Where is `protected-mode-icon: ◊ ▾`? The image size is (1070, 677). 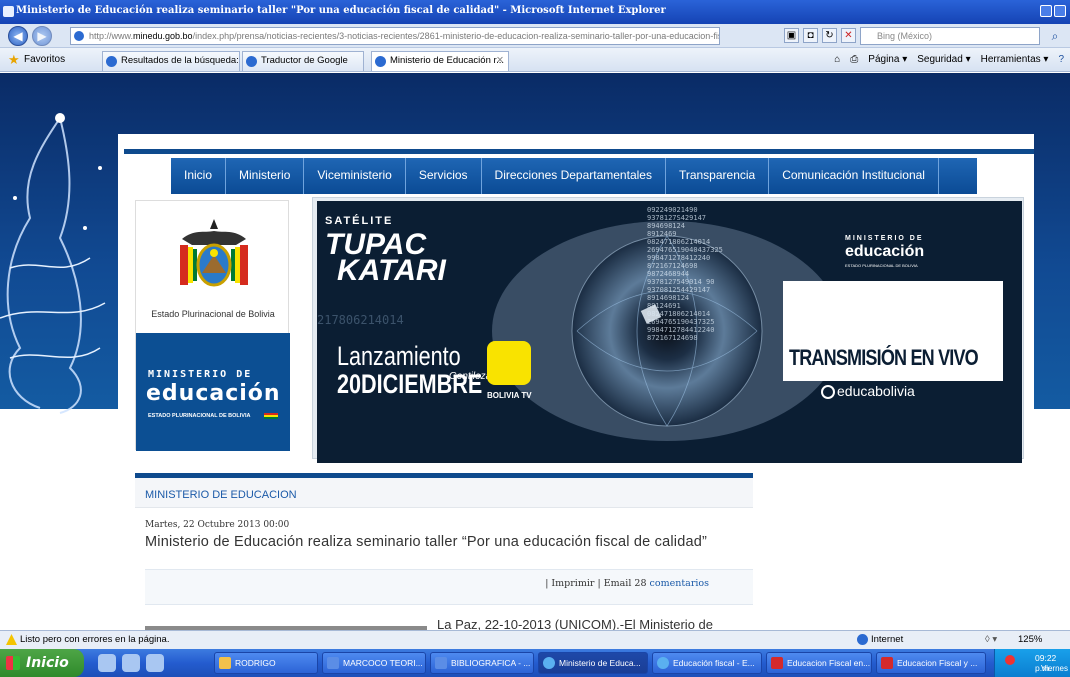 protected-mode-icon: ◊ ▾ is located at coordinates (991, 640).